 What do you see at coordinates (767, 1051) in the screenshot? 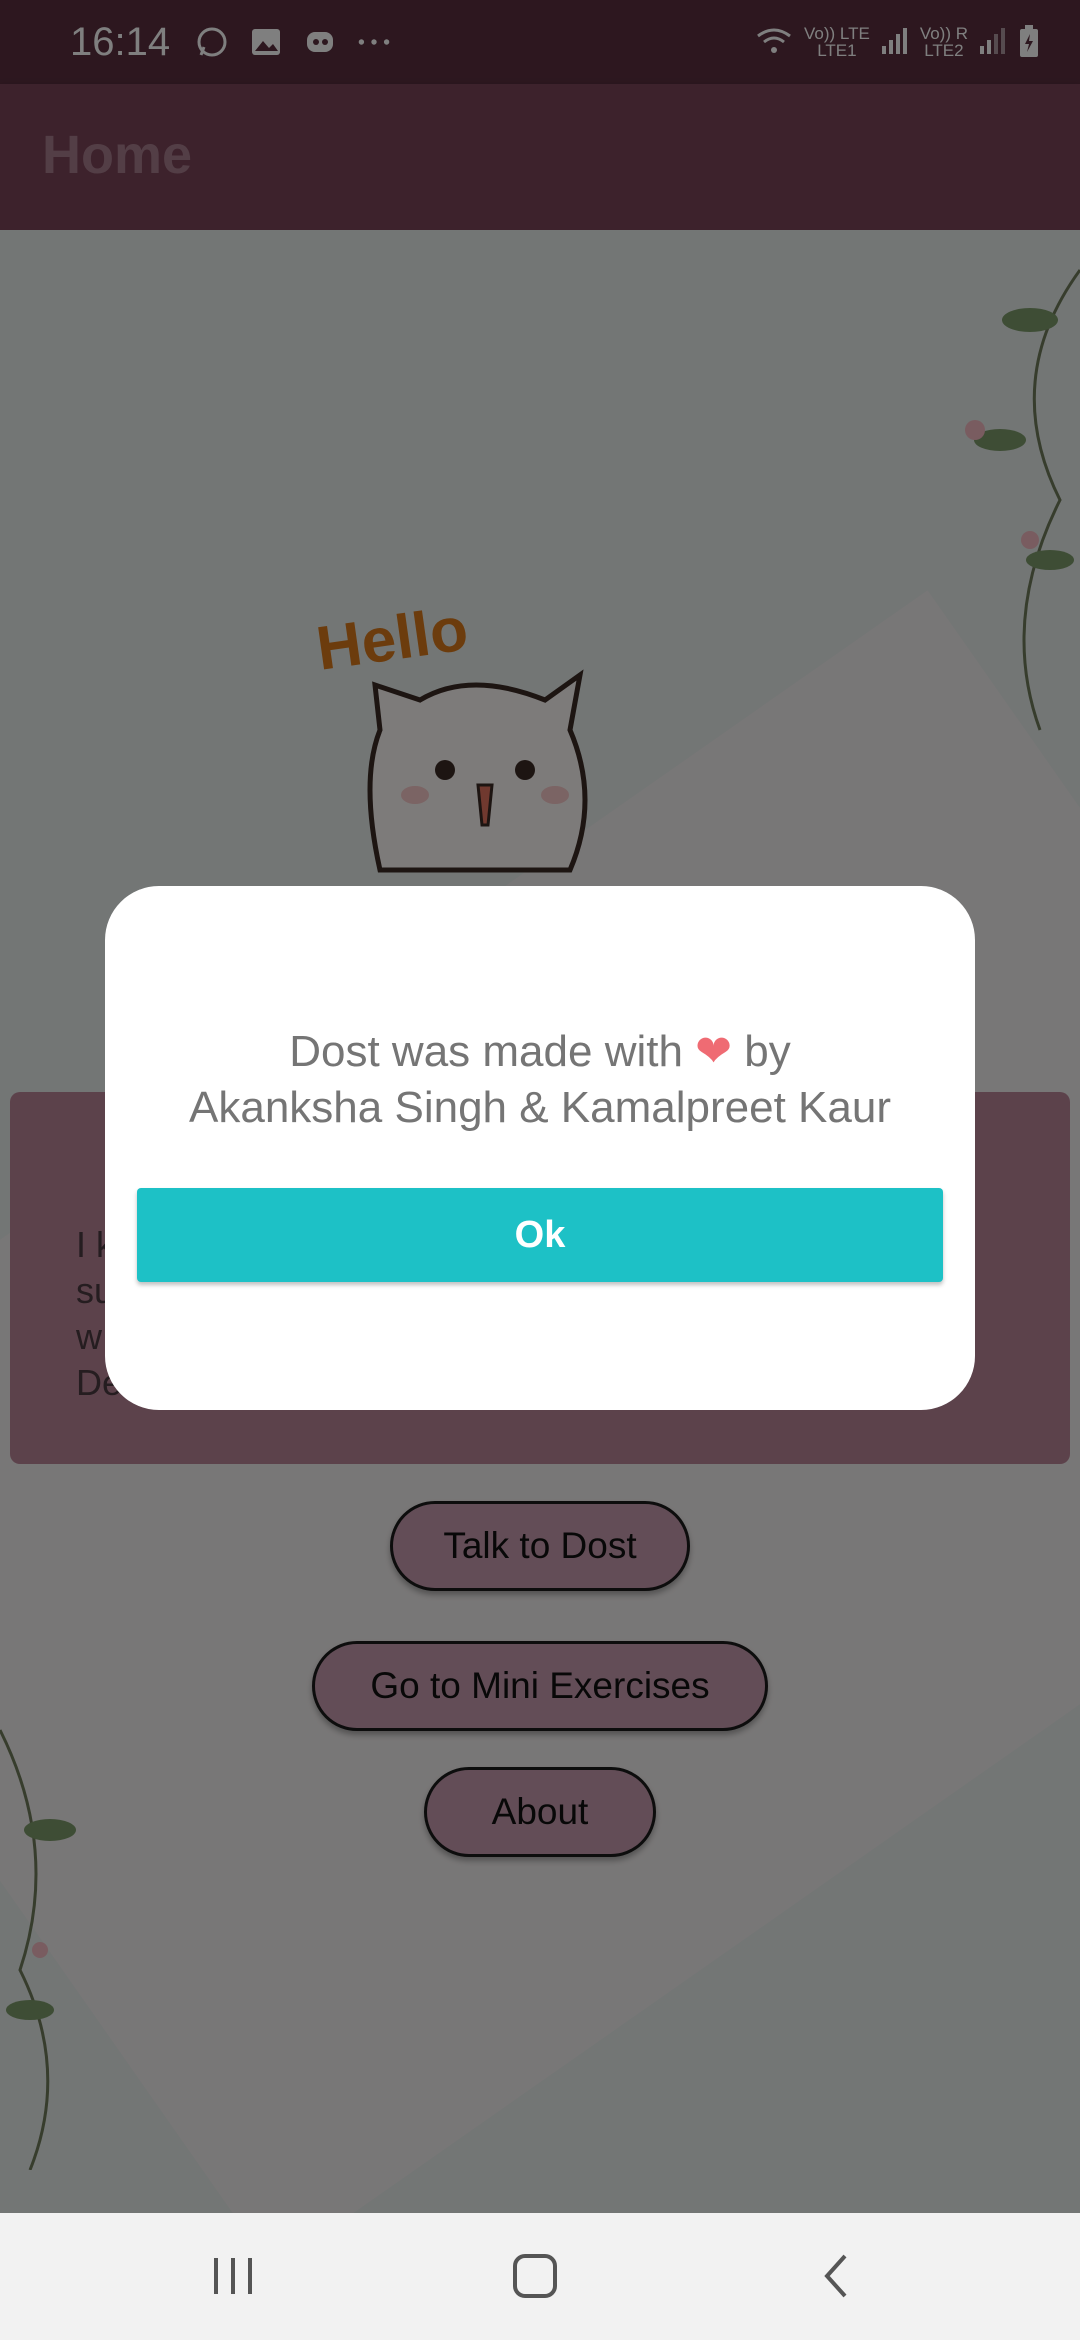
I see `dialog-message-part2: by` at bounding box center [767, 1051].